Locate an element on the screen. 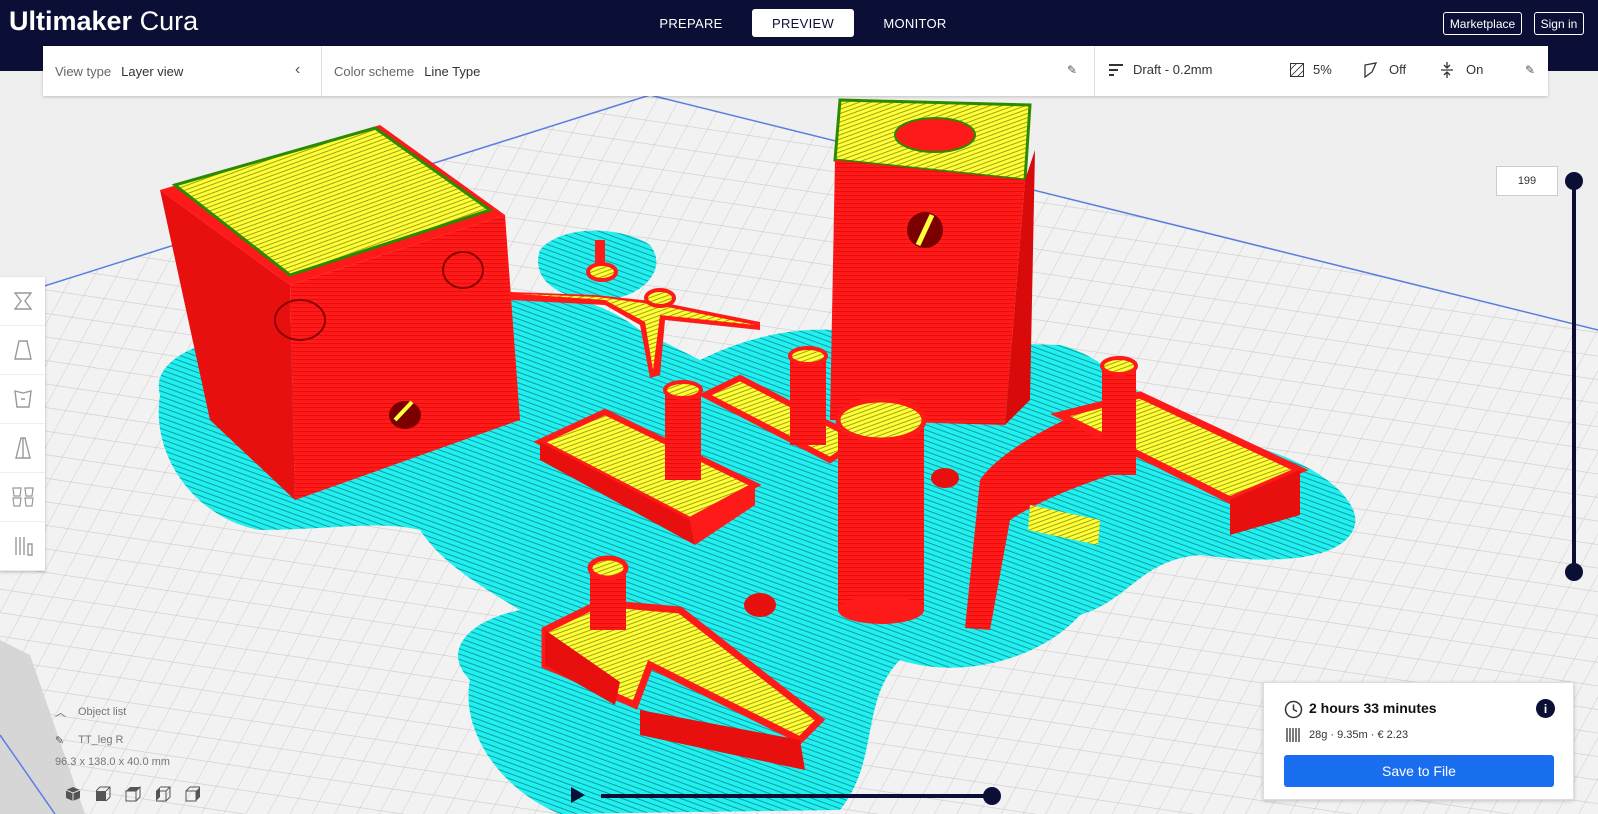  infill-value: 5% is located at coordinates (1322, 69).